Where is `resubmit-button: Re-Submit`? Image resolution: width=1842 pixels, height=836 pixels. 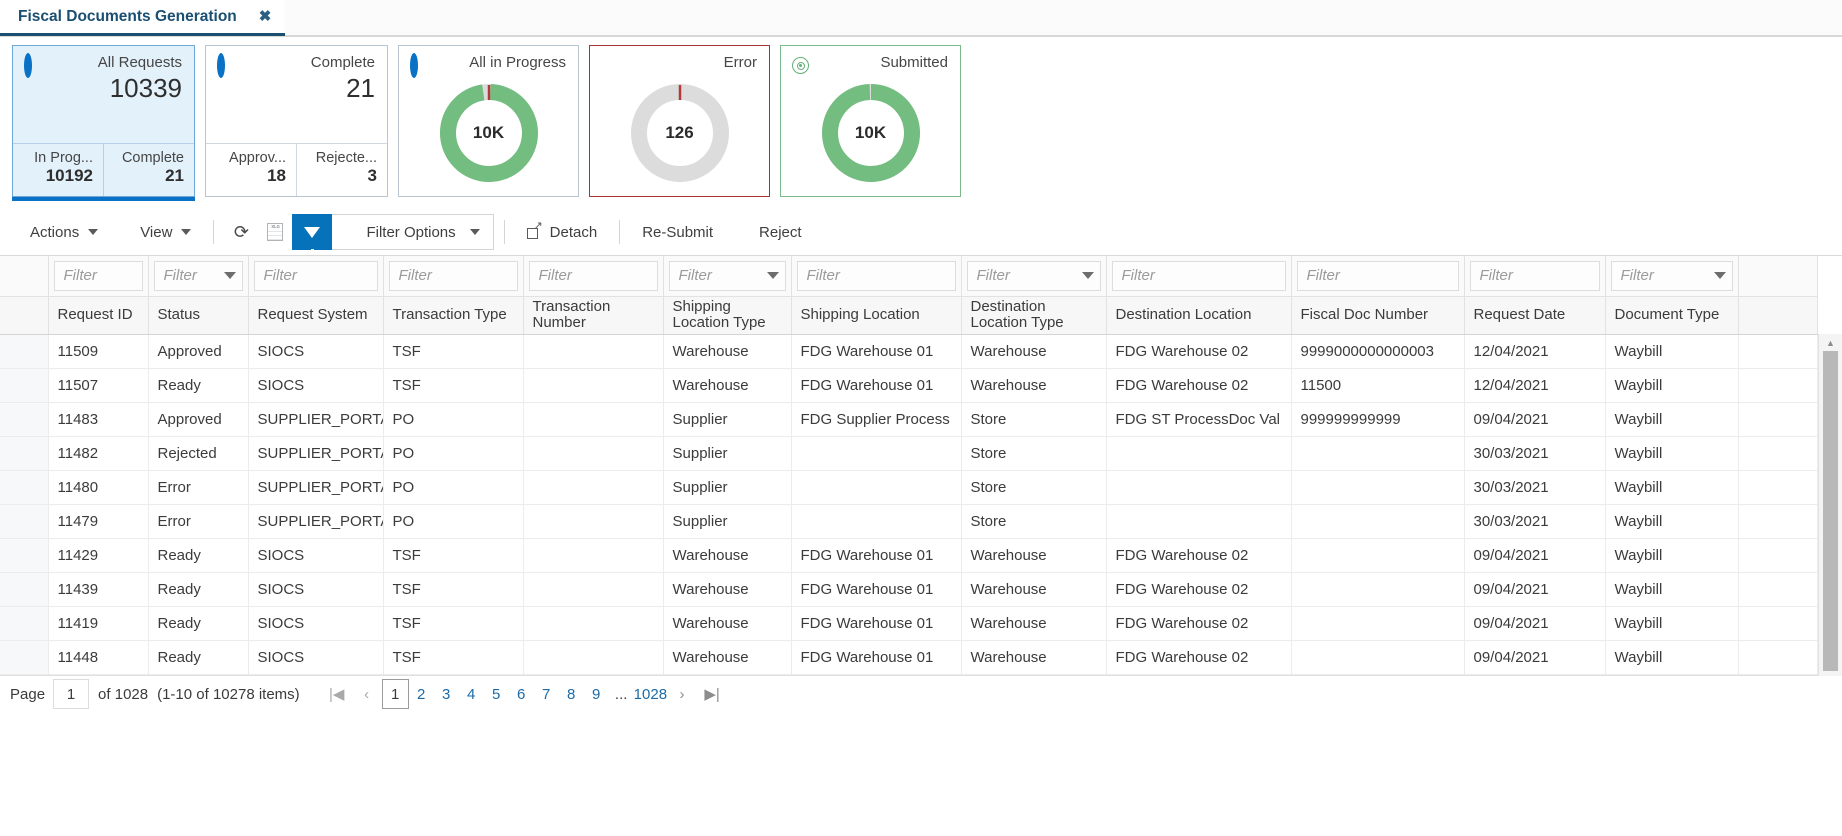
resubmit-button: Re-Submit is located at coordinates (677, 232).